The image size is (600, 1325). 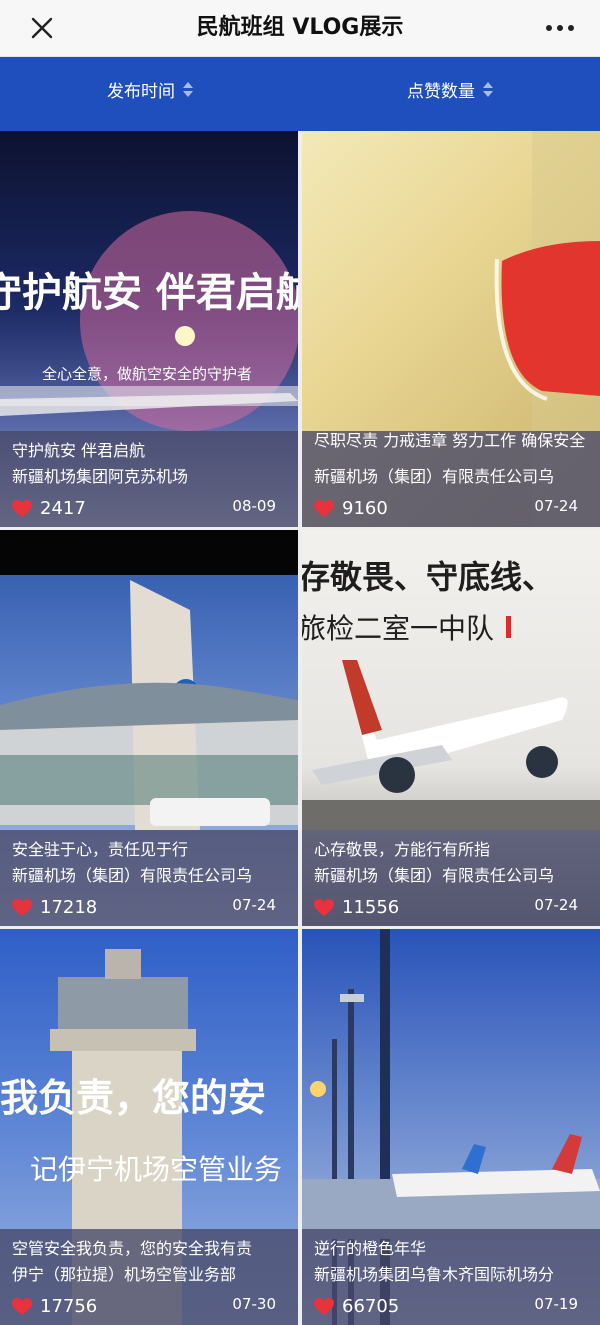 What do you see at coordinates (398, 628) in the screenshot?
I see `thumbnail-subcaption: 旅检二室一中队` at bounding box center [398, 628].